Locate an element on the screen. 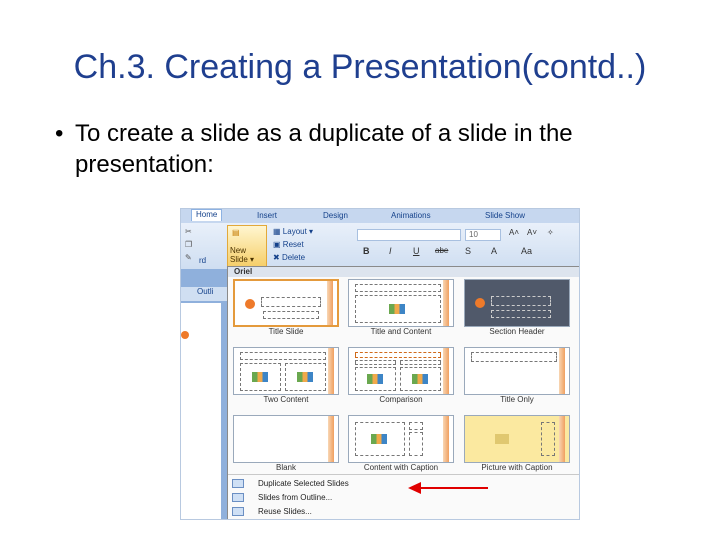 The height and width of the screenshot is (540, 720). layout-picture-with-caption: Picture with Caption is located at coordinates (518, 445).